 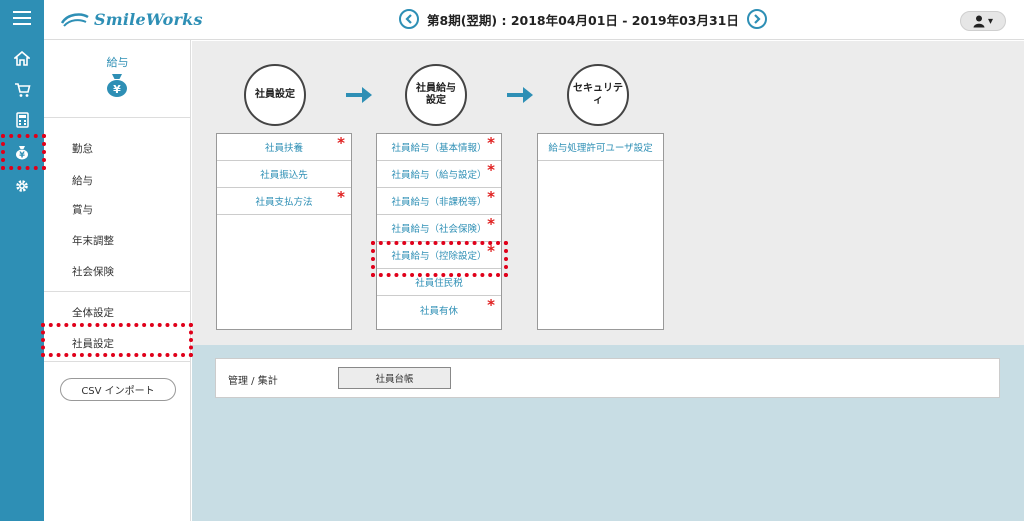 I want to click on management-label: 管理 / 集計, so click(x=253, y=381).